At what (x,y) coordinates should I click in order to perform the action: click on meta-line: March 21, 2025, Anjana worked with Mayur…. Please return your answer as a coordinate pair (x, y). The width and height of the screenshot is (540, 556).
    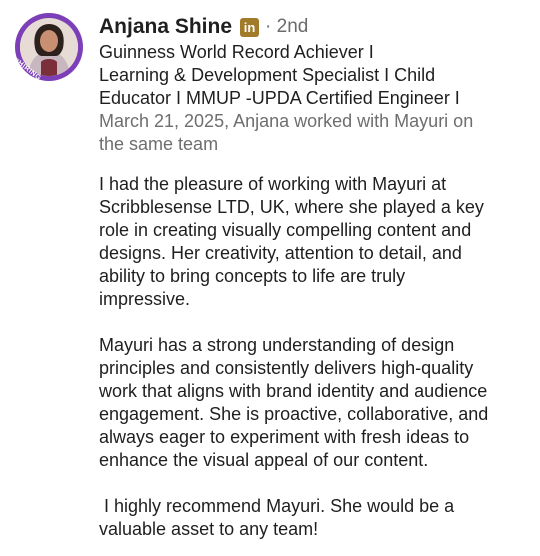
    Looking at the image, I should click on (286, 121).